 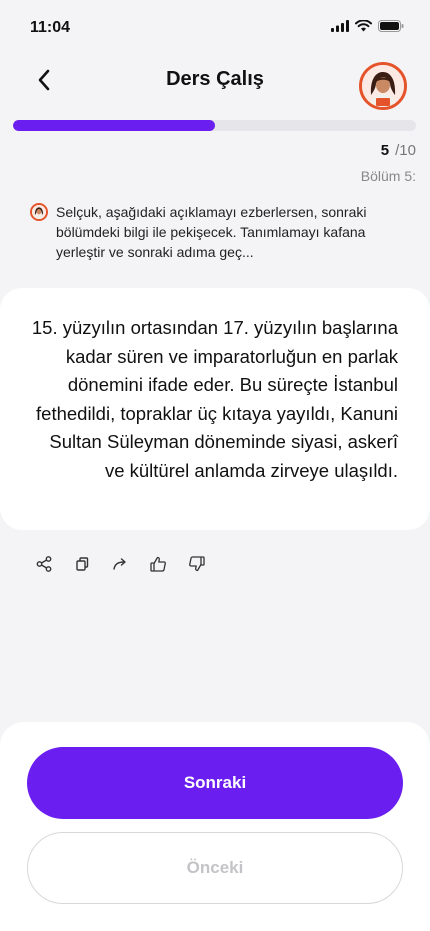 I want to click on status-icons, so click(x=367, y=28).